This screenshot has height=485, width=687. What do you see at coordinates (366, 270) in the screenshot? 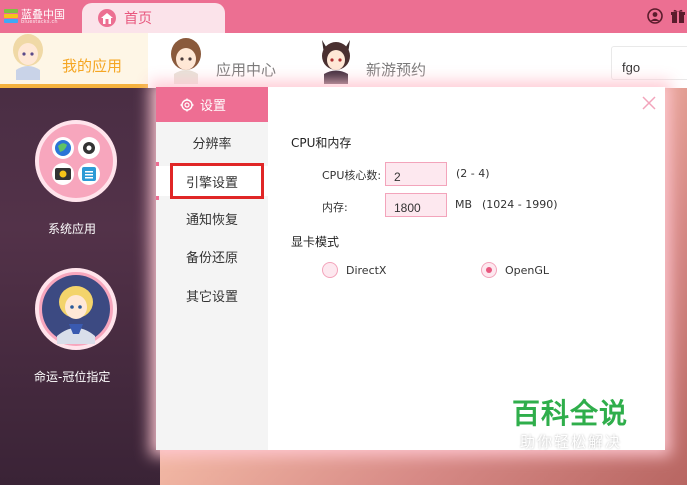
I see `radio-directx-label: DirectX` at bounding box center [366, 270].